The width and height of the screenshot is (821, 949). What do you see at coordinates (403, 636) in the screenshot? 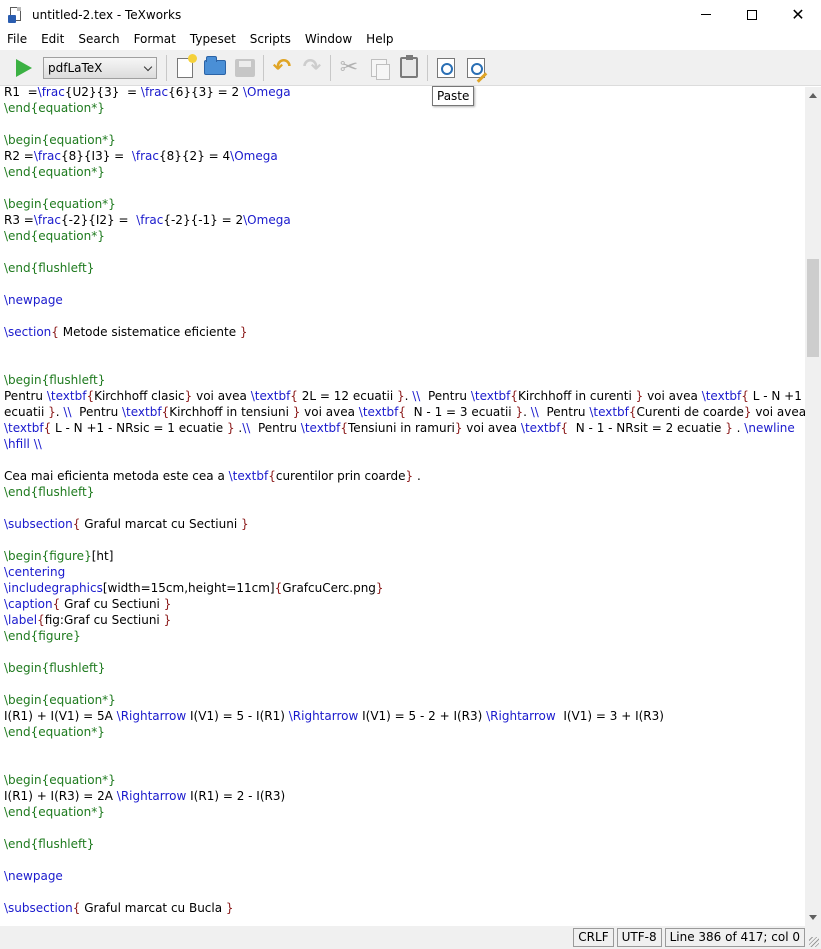
I see `editor-line: \end{figure}` at bounding box center [403, 636].